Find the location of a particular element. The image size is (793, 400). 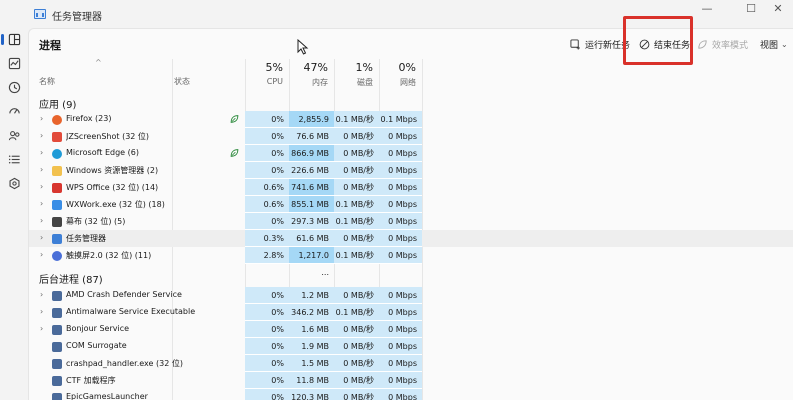

efficiency-mode-button: 效率模式 is located at coordinates (722, 44).